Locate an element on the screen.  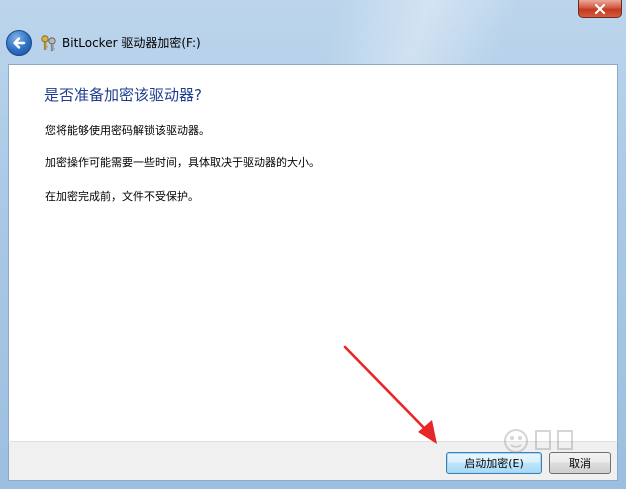
button-bar: 启动加密(E) 取消 is located at coordinates (313, 461).